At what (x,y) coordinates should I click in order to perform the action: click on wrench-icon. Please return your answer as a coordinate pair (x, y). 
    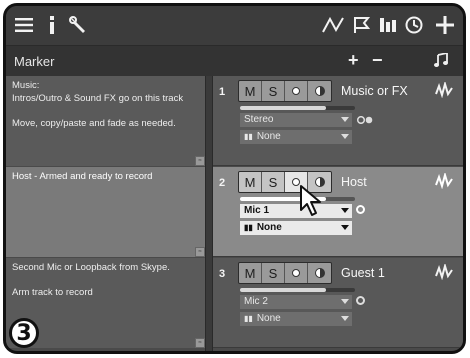
    Looking at the image, I should click on (78, 25).